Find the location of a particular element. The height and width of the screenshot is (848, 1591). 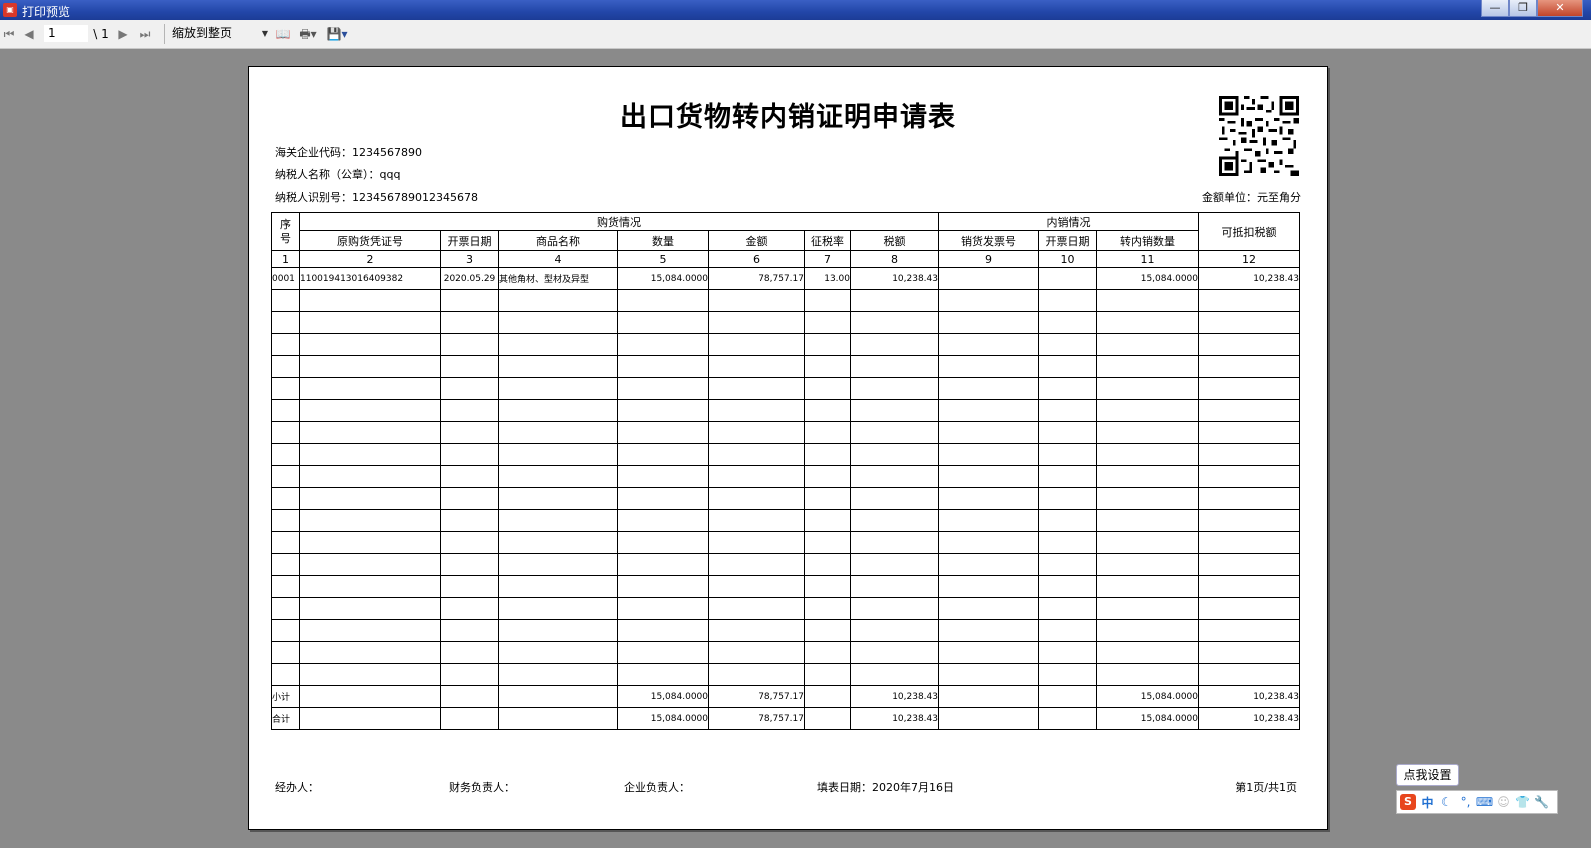

window-titlebar: ▣ 打印预览 — ❐ ✕ is located at coordinates (795, 10).